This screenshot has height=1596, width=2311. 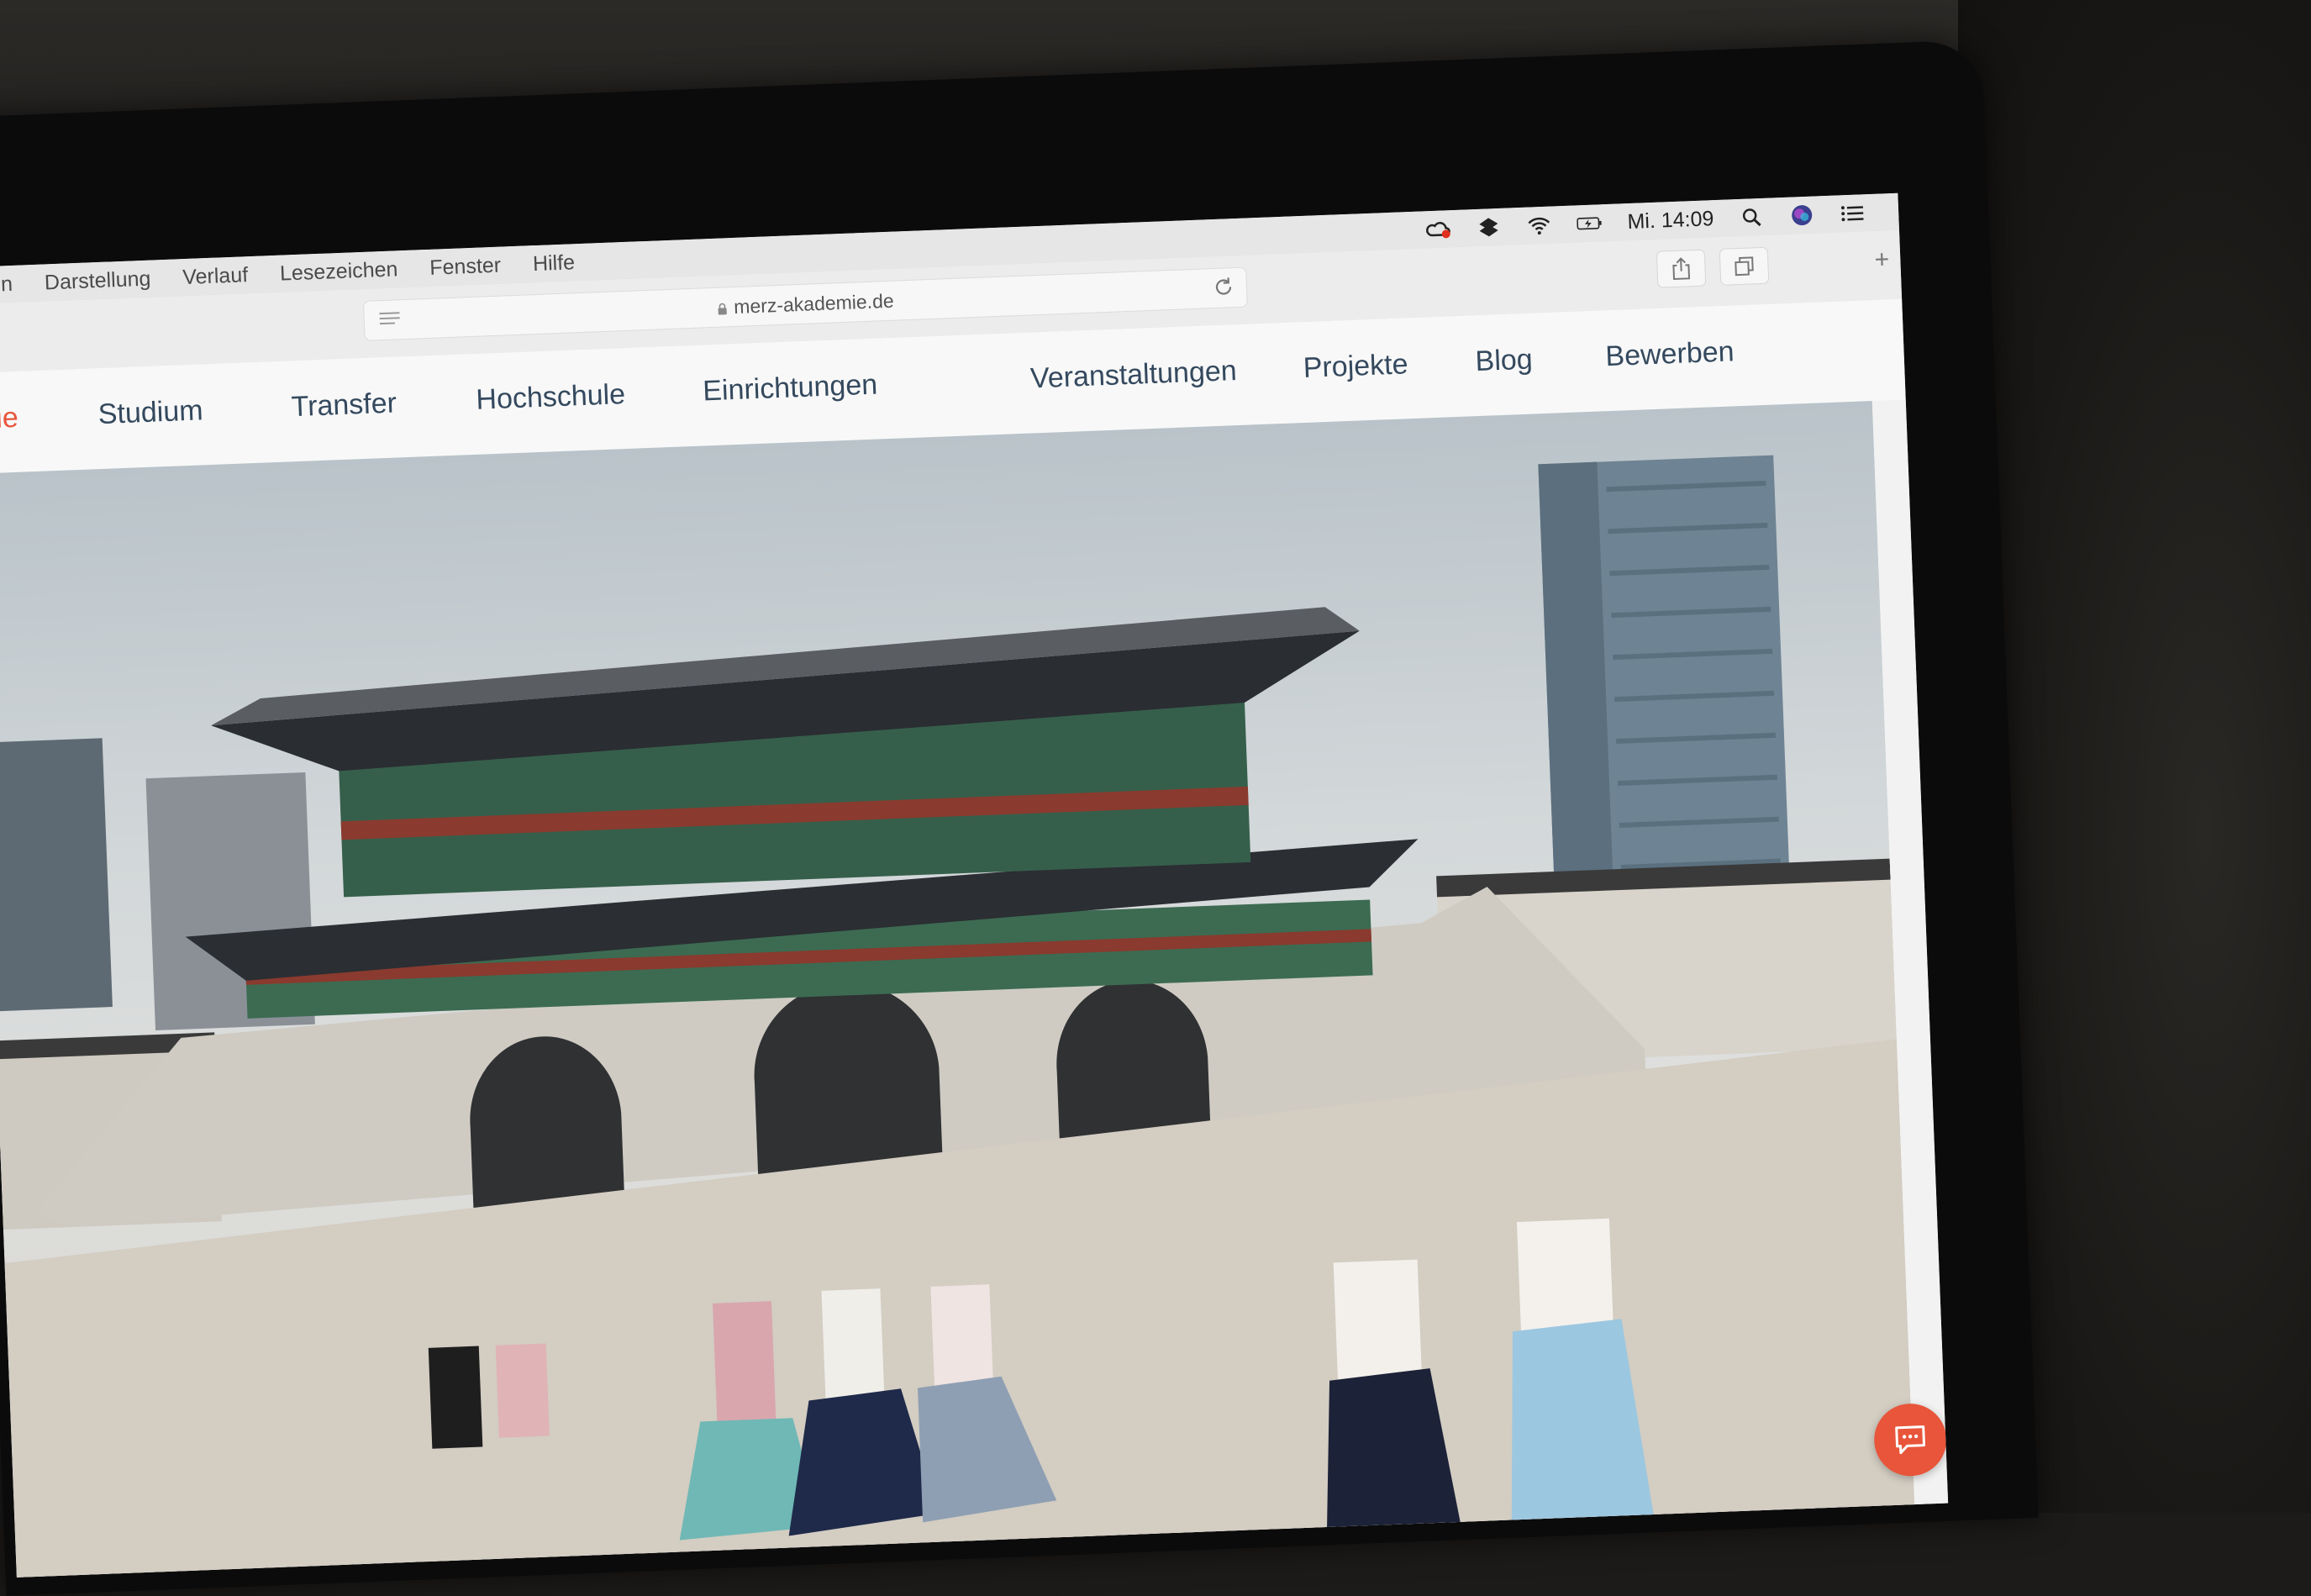 I want to click on menu-fenster: Fenster, so click(x=465, y=266).